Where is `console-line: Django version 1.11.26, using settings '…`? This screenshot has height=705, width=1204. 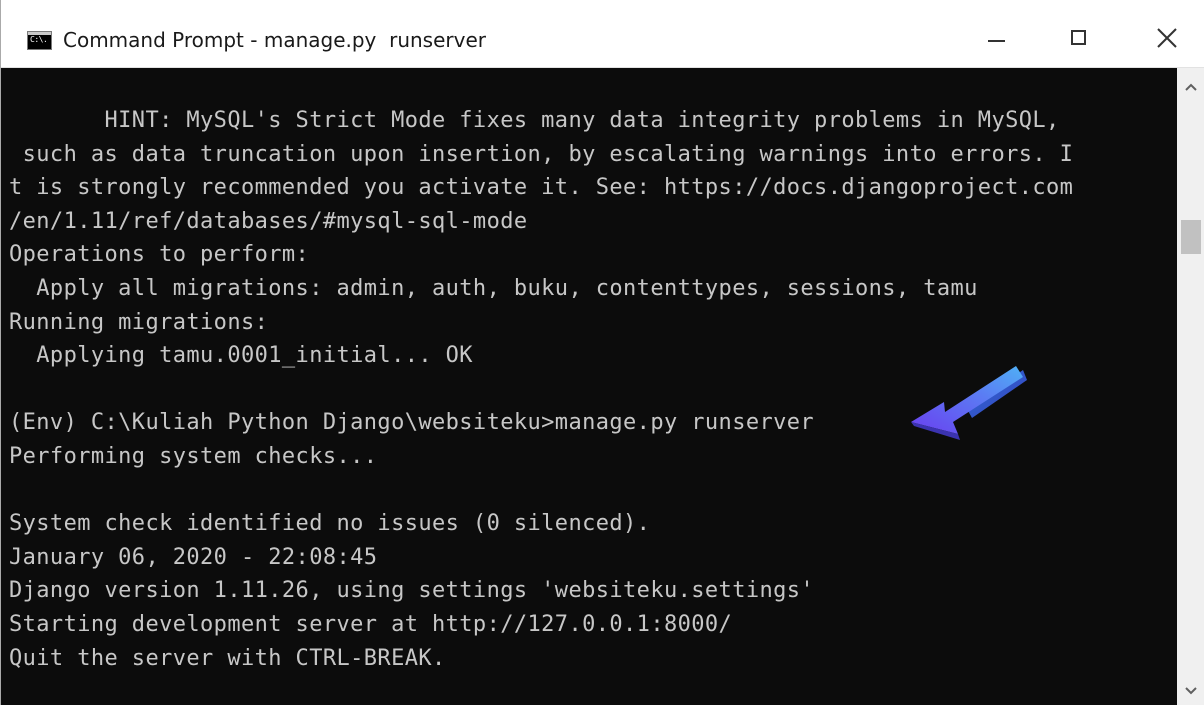 console-line: Django version 1.11.26, using settings '… is located at coordinates (412, 590).